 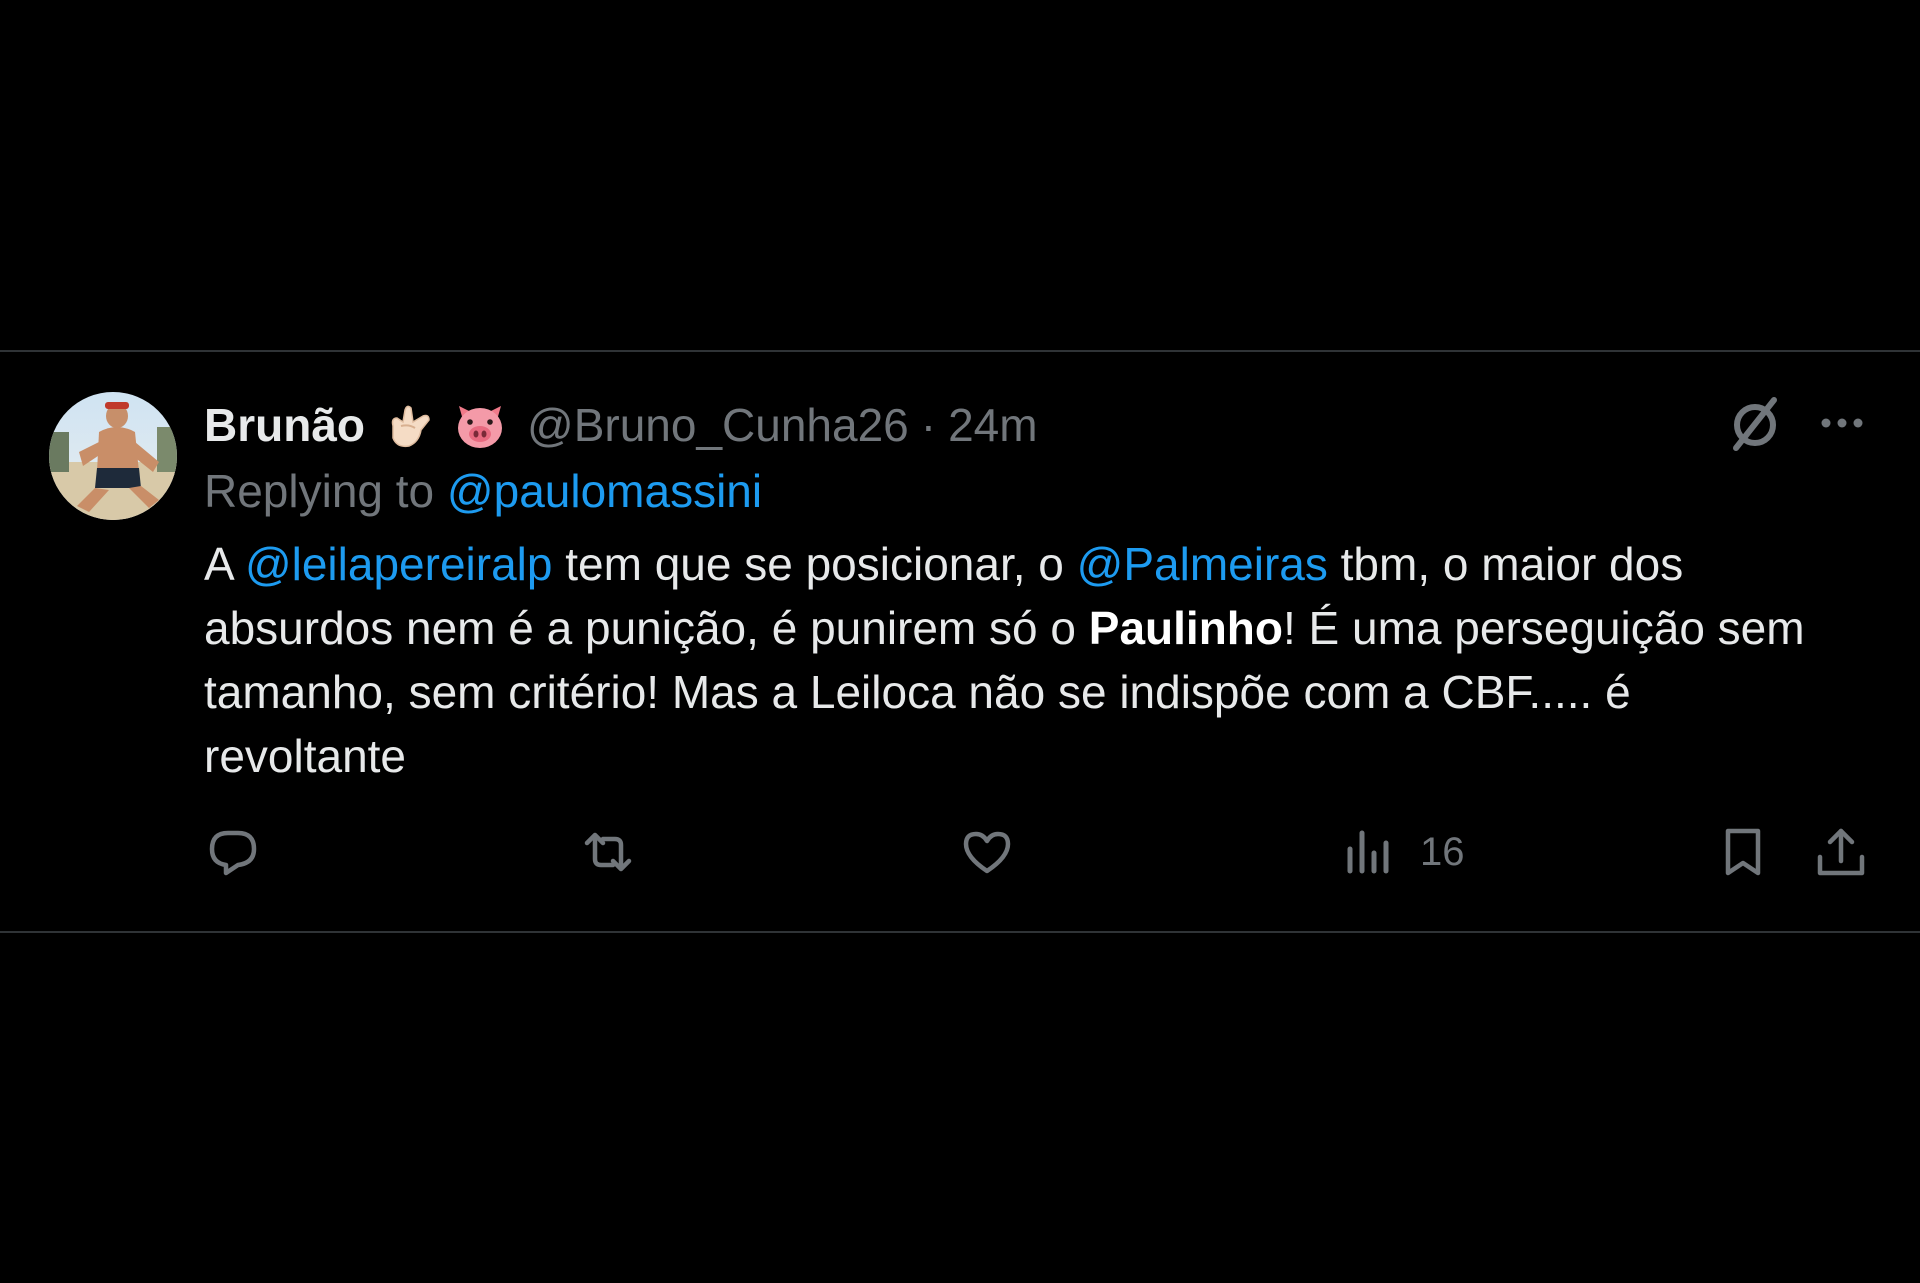 What do you see at coordinates (224, 564) in the screenshot?
I see `text-segment: A` at bounding box center [224, 564].